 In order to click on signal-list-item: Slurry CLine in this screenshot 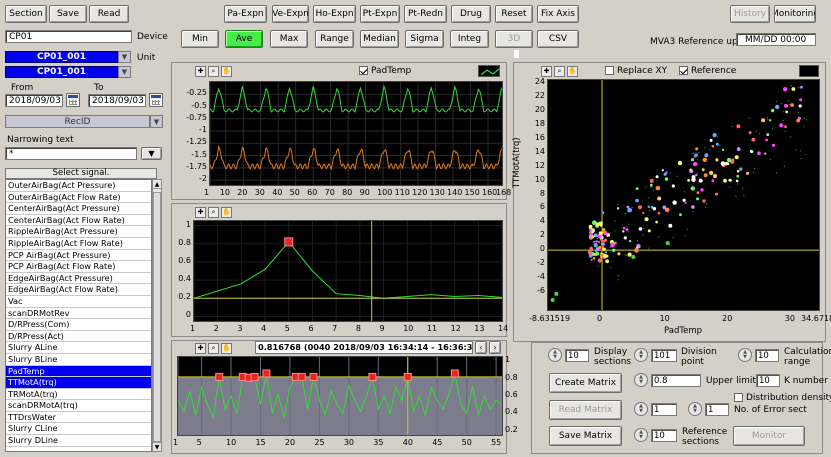, I will do `click(78, 429)`.